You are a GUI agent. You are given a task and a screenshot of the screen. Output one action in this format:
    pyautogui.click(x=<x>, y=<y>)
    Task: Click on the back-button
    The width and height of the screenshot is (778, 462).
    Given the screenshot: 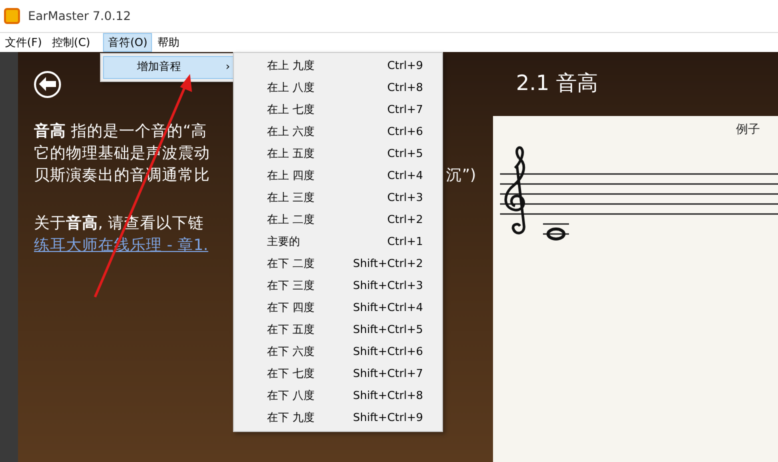 What is the action you would take?
    pyautogui.click(x=47, y=84)
    